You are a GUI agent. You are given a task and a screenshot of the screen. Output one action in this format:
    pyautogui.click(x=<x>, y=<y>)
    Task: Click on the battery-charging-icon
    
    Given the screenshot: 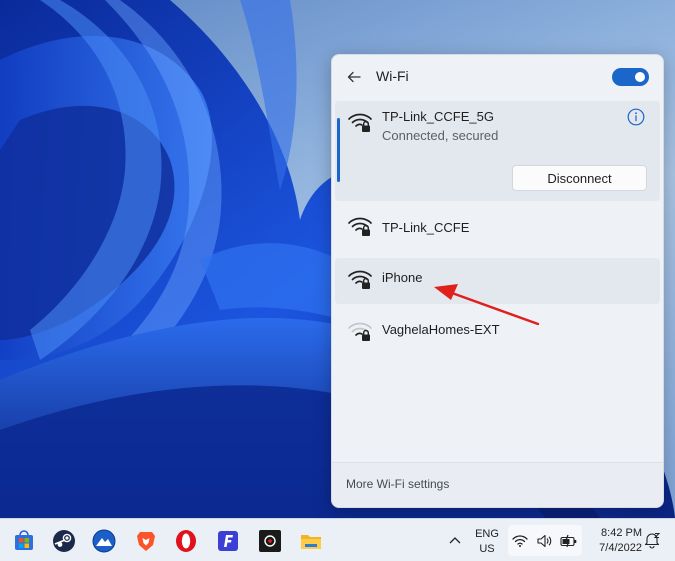 What is the action you would take?
    pyautogui.click(x=568, y=540)
    